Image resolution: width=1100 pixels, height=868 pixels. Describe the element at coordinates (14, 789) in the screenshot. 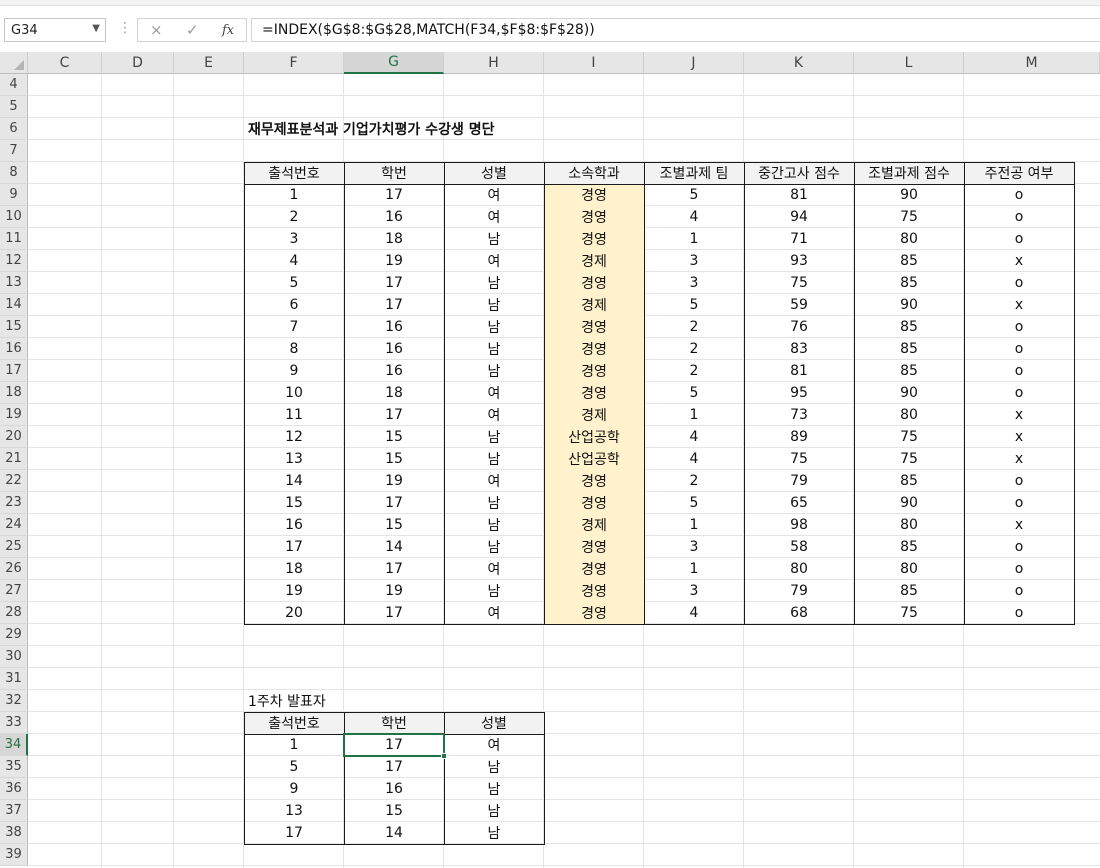

I see `row-header-36: 36` at that location.